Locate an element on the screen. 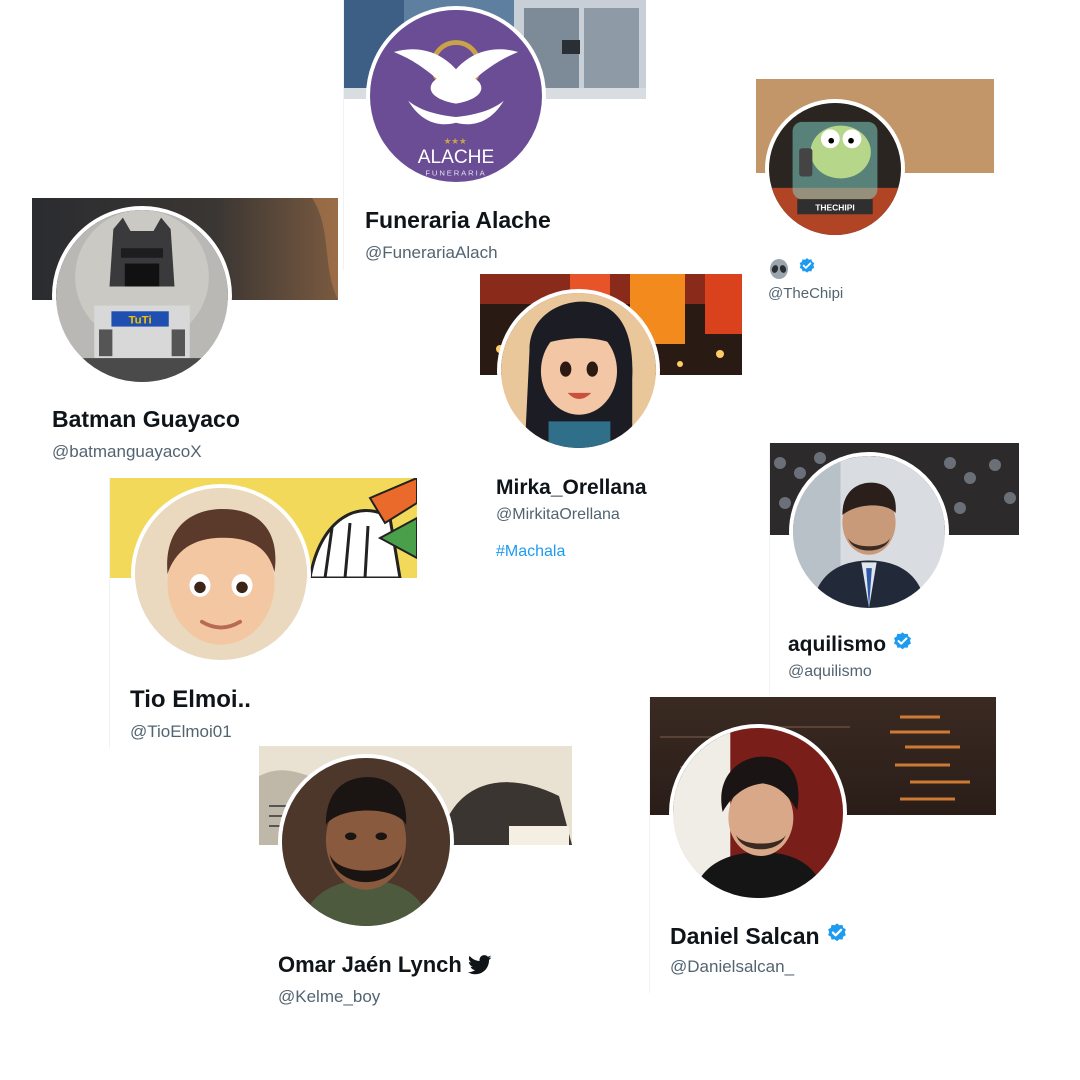 This screenshot has width=1080, height=1080. username-handle: @Kelme_boy is located at coordinates (329, 997).